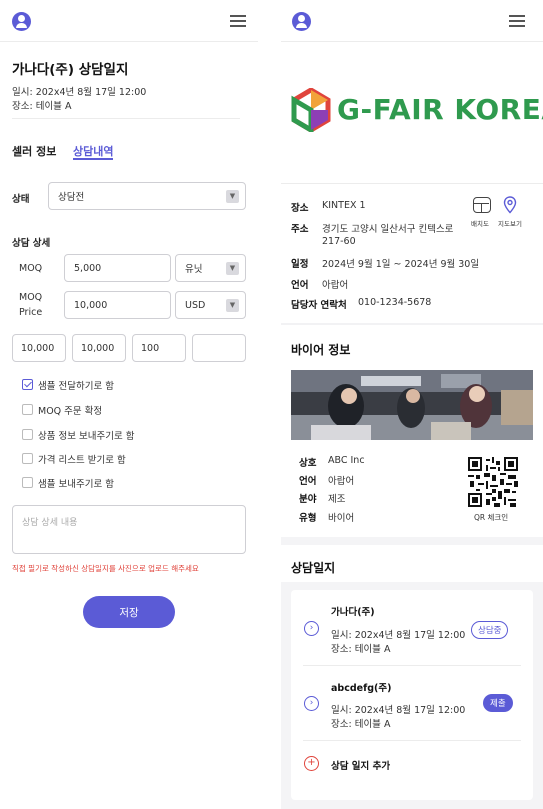  What do you see at coordinates (482, 205) in the screenshot?
I see `layout-icon` at bounding box center [482, 205].